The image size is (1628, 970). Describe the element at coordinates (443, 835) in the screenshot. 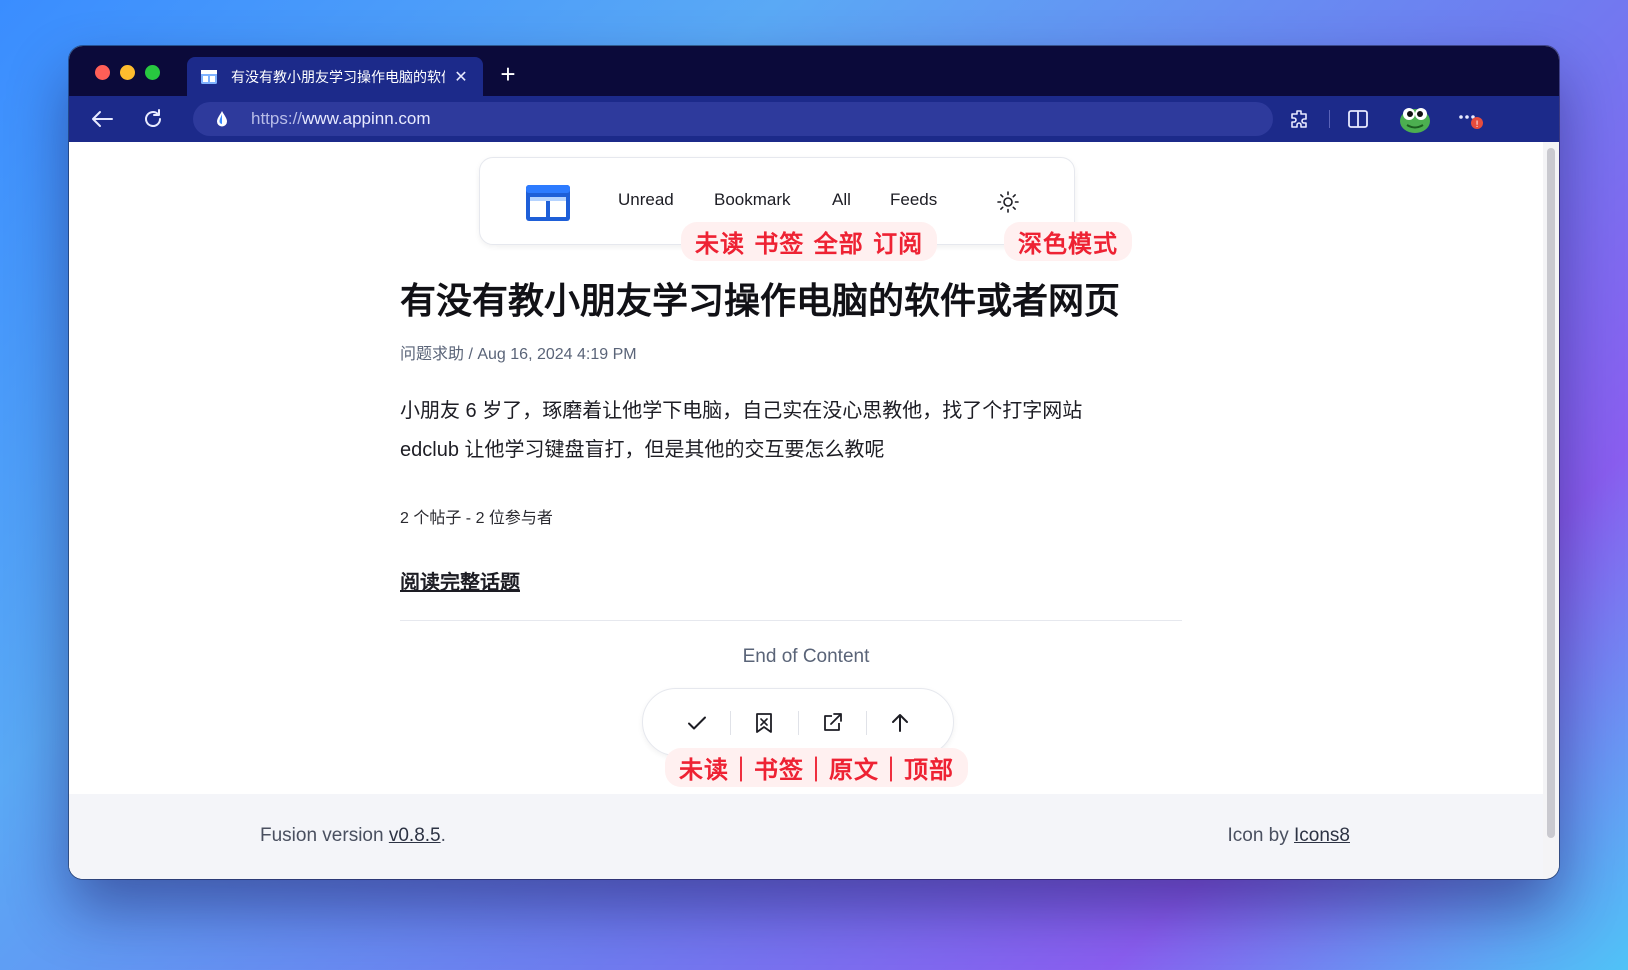

I see `footer-version-suffix: .` at that location.